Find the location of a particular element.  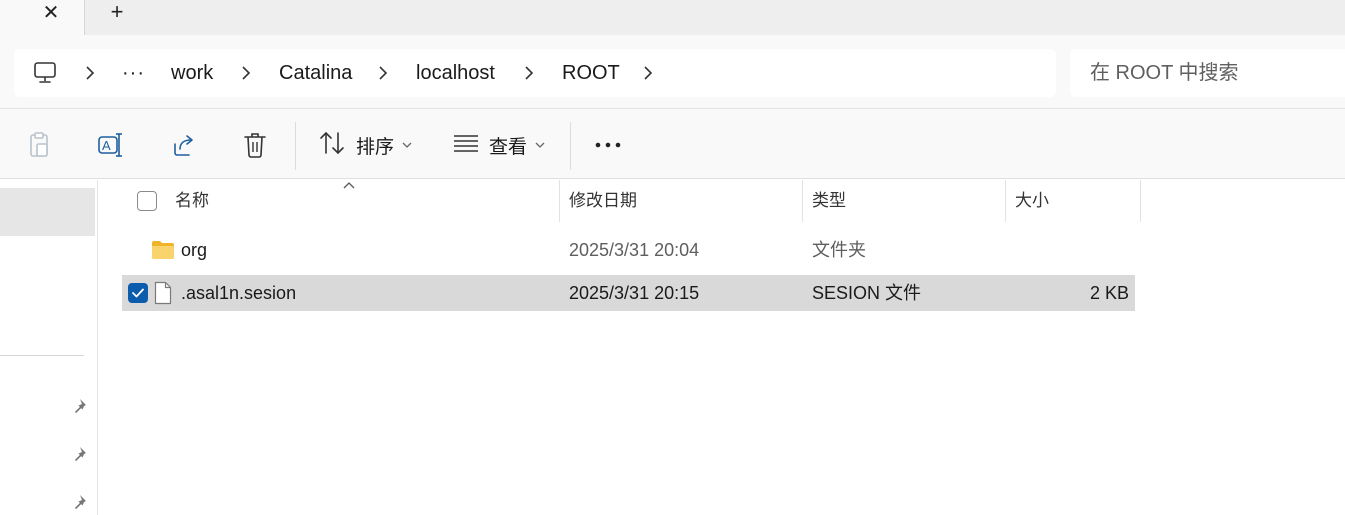

view-icon is located at coordinates (466, 145).